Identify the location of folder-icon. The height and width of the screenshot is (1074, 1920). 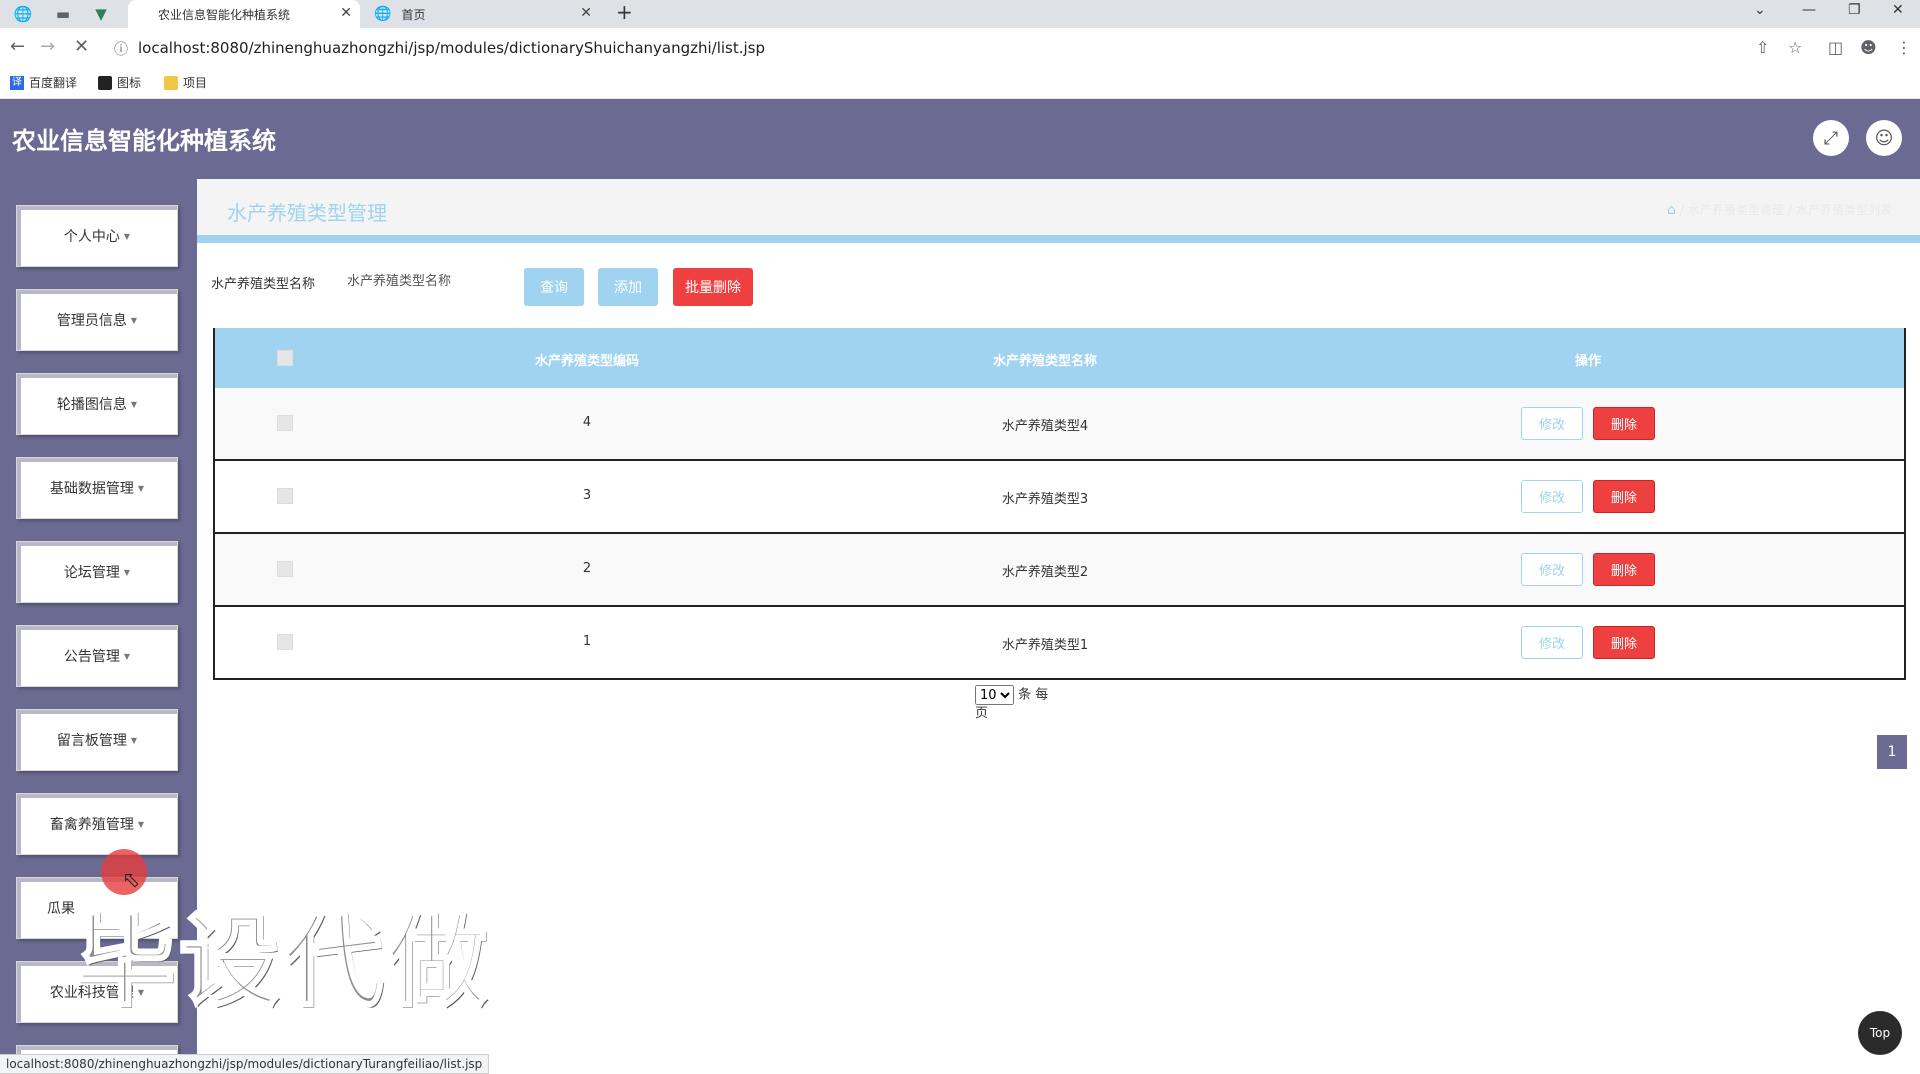
(171, 82).